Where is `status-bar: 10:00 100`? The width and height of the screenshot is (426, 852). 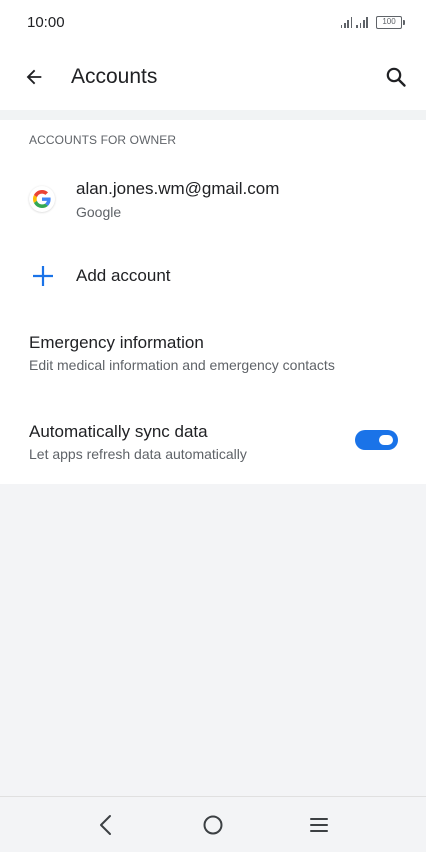
status-bar: 10:00 100 is located at coordinates (213, 22).